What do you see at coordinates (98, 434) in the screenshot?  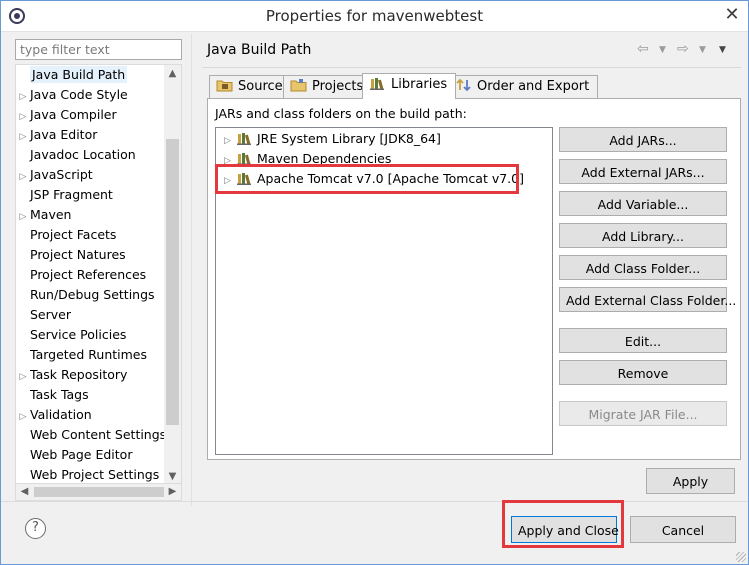 I see `tree-item-label: Web Content Settings` at bounding box center [98, 434].